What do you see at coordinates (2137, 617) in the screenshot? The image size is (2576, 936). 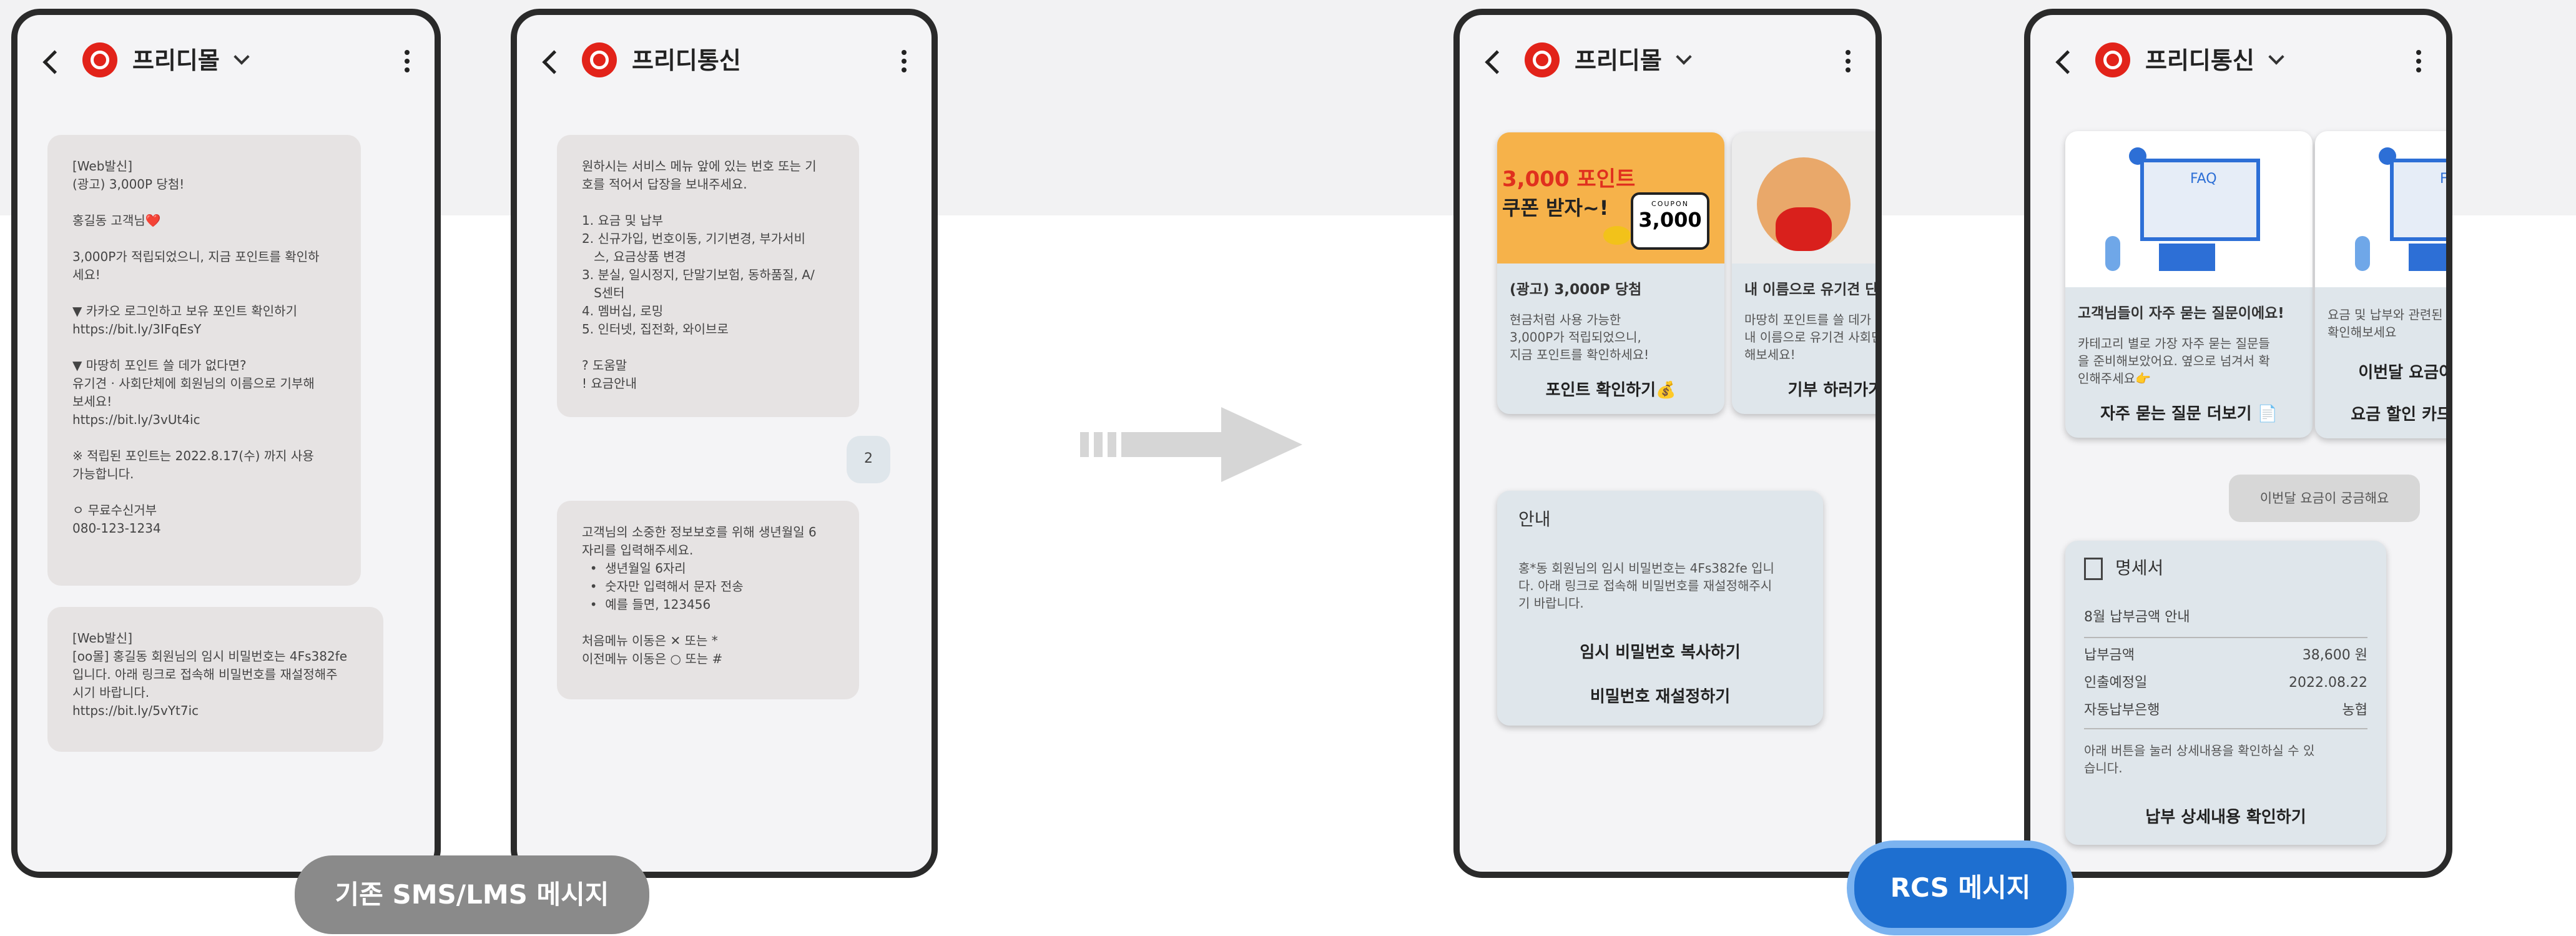 I see `receipt-subtitle: 8월 납부금액 안내` at bounding box center [2137, 617].